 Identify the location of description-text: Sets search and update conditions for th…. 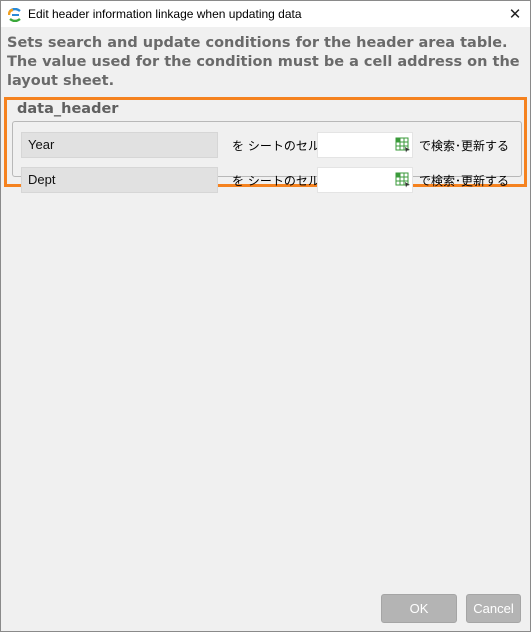
(263, 62).